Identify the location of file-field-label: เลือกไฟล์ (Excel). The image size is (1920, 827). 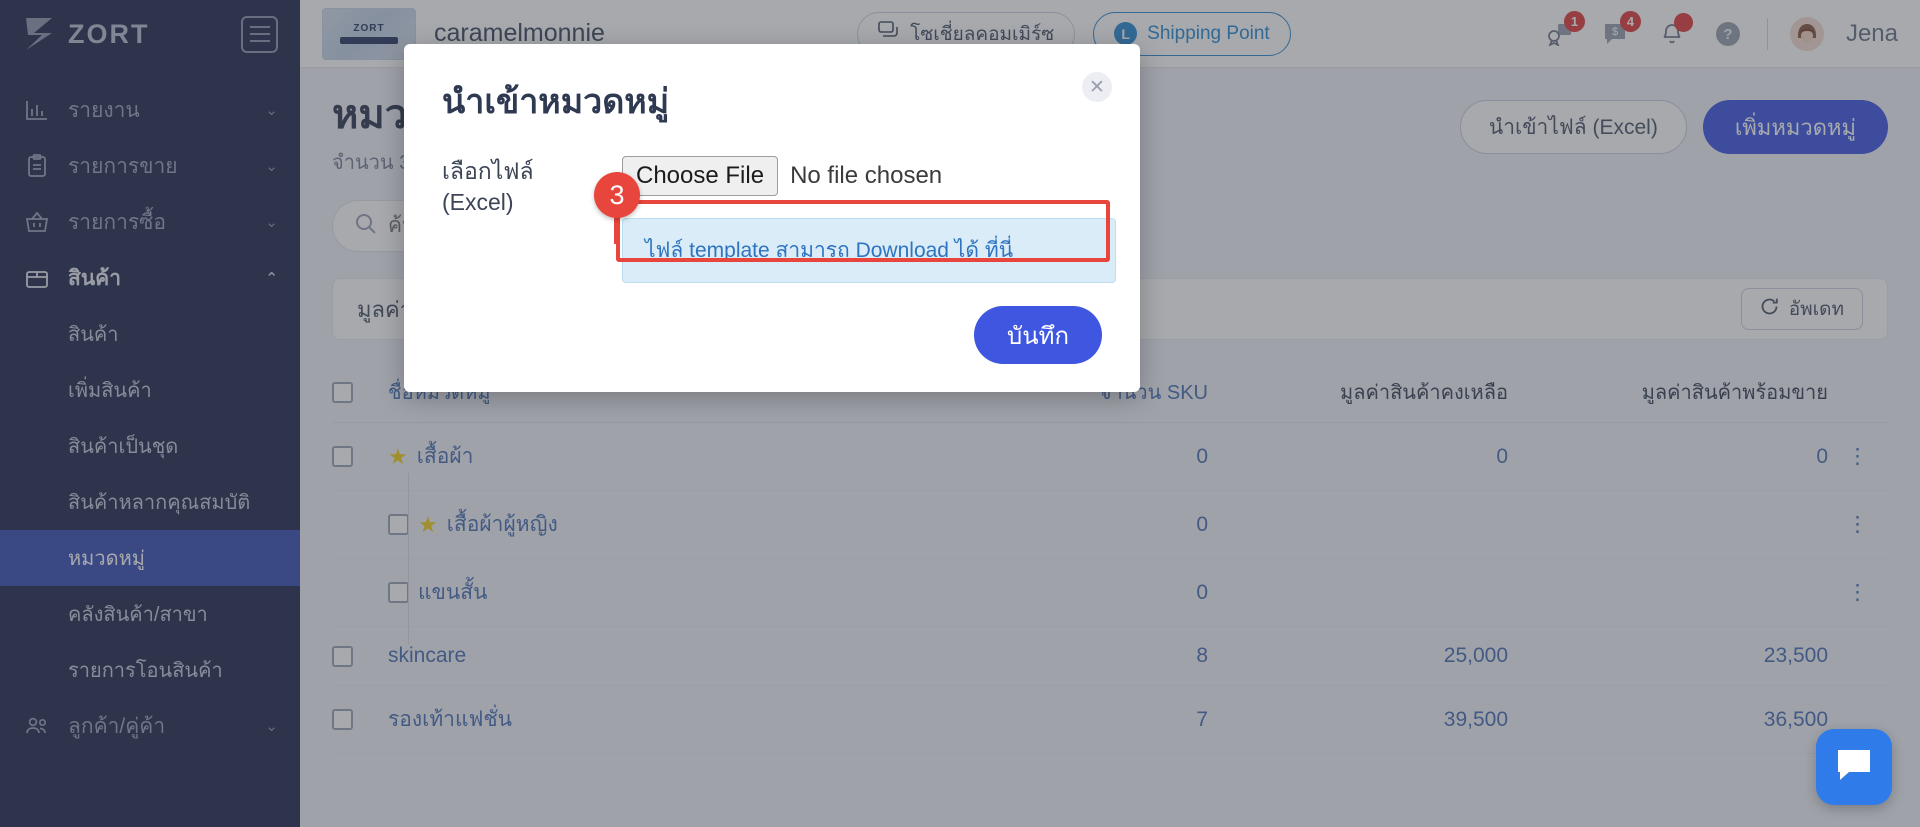
(532, 219).